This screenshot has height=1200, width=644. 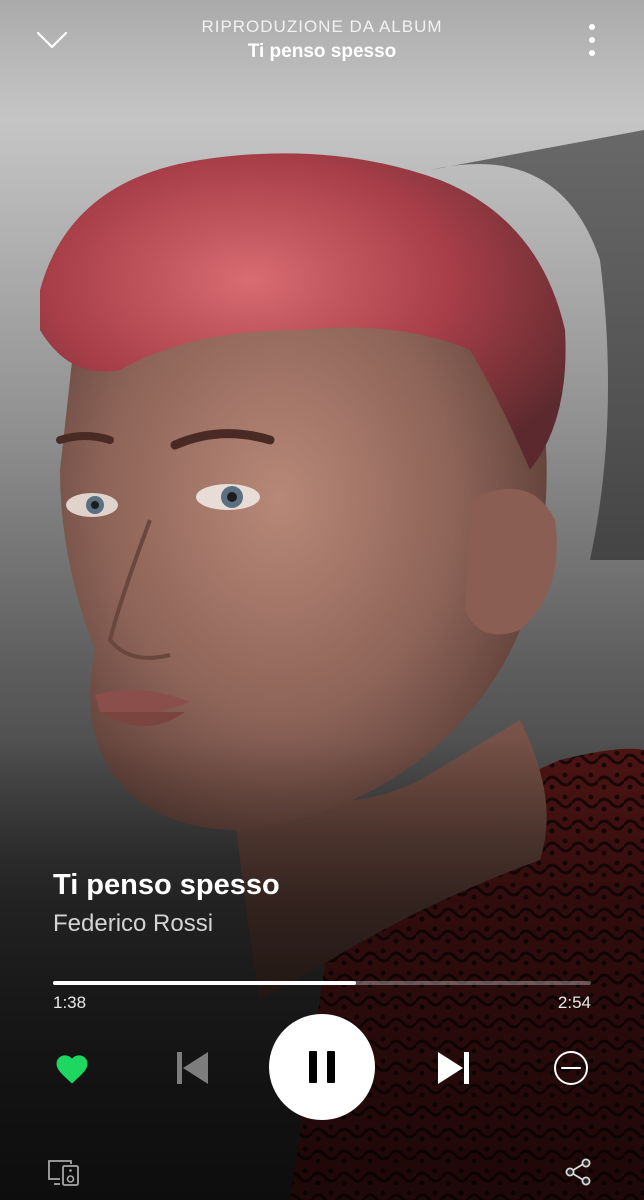 I want to click on chevron-down-icon, so click(x=52, y=40).